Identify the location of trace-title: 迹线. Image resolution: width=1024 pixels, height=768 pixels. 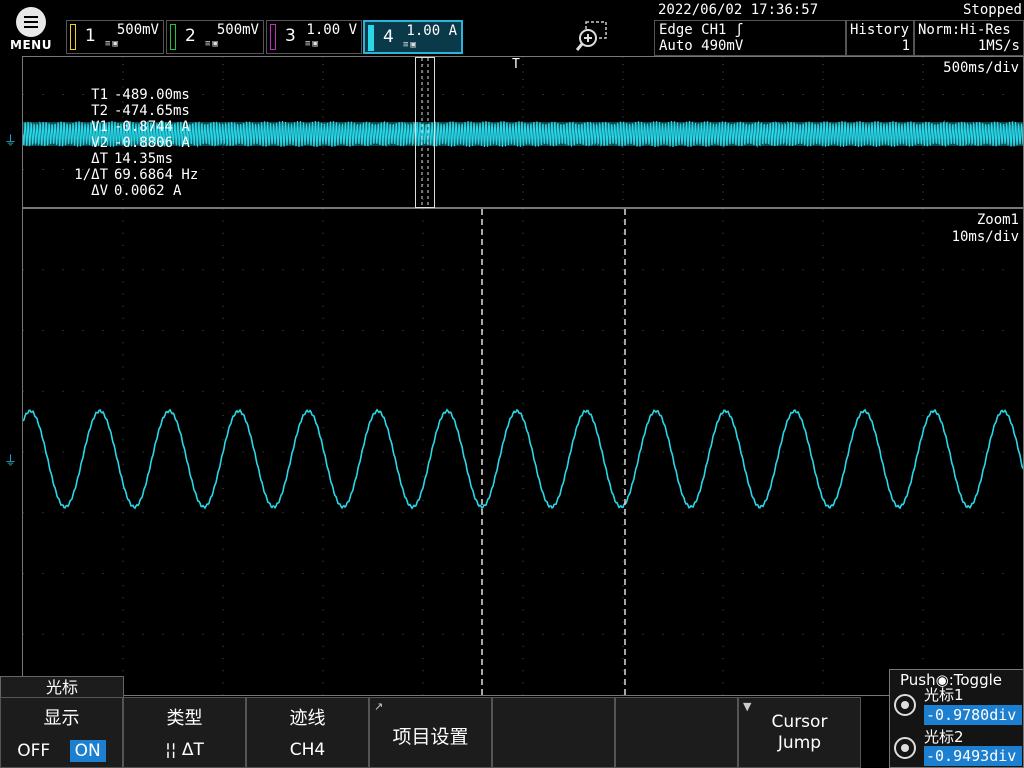
(307, 718).